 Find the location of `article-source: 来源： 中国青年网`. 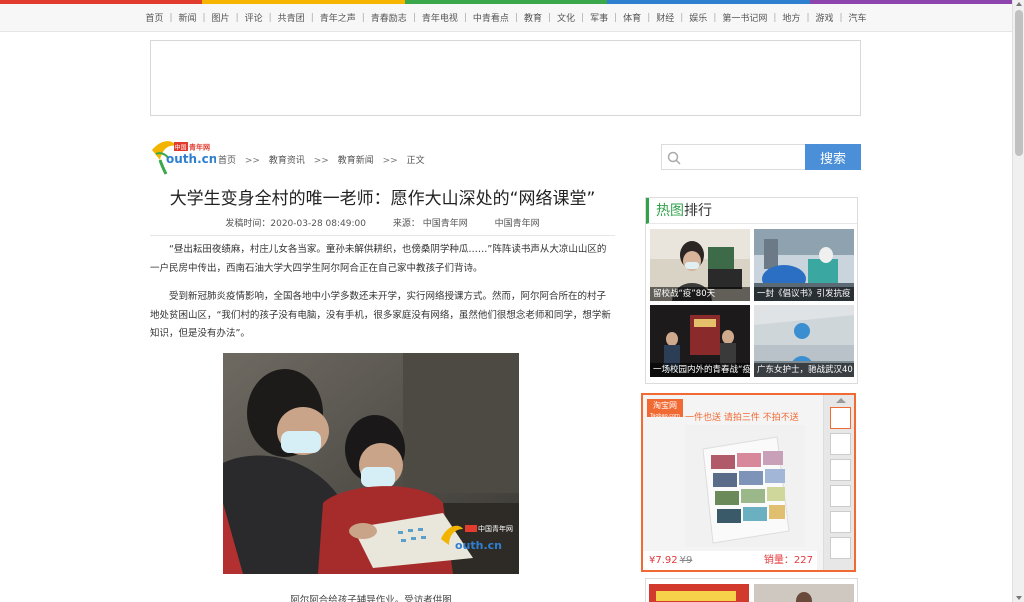

article-source: 来源： 中国青年网 is located at coordinates (430, 224).